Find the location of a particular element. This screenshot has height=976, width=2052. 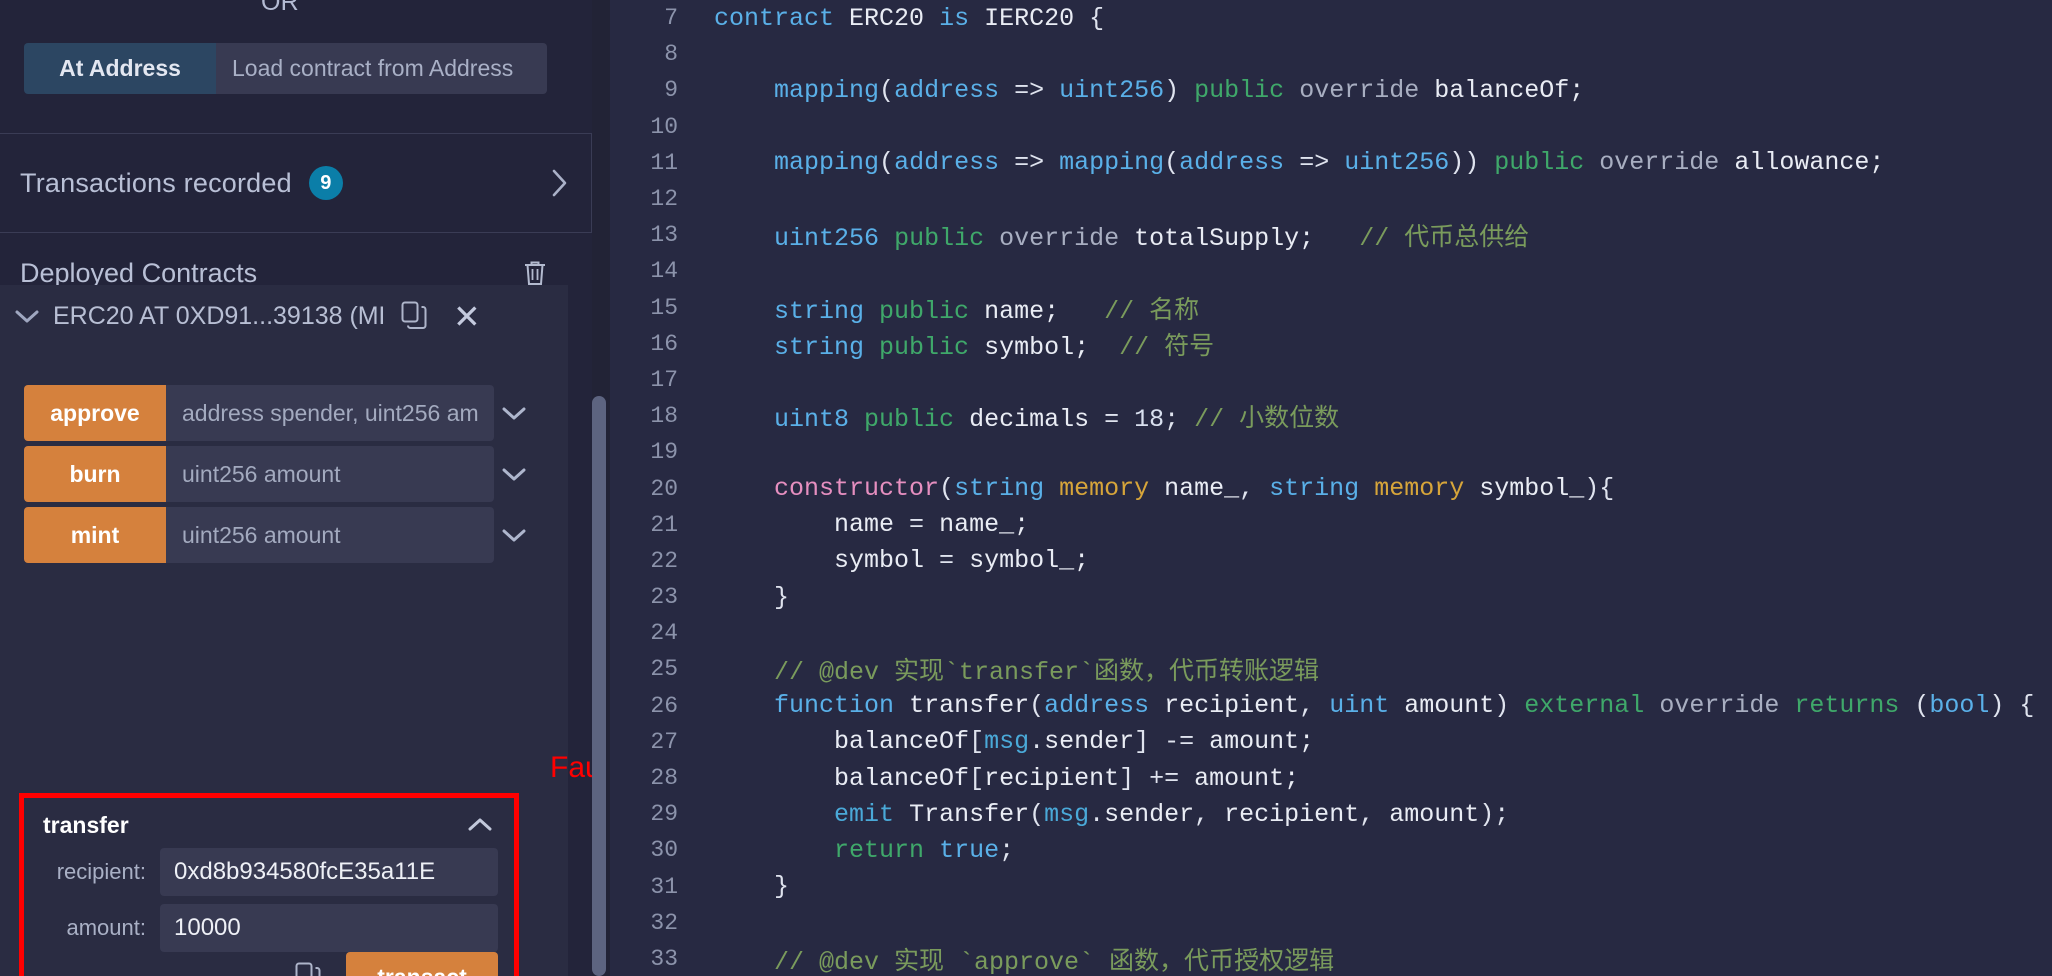

code-line: 25 // @dev 实现`transfer`函数，代币转账逻辑 is located at coordinates (1331, 669).